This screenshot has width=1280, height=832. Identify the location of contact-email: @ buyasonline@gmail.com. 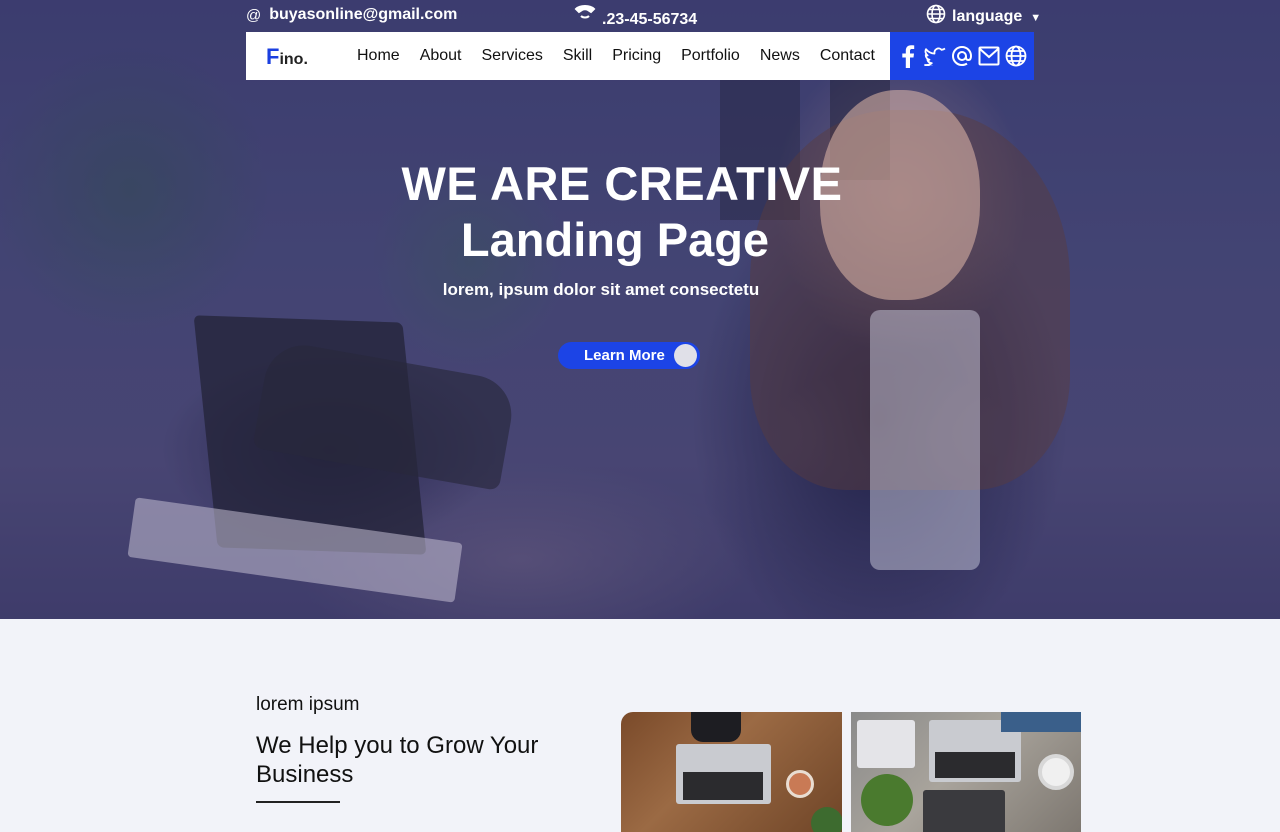
(351, 15).